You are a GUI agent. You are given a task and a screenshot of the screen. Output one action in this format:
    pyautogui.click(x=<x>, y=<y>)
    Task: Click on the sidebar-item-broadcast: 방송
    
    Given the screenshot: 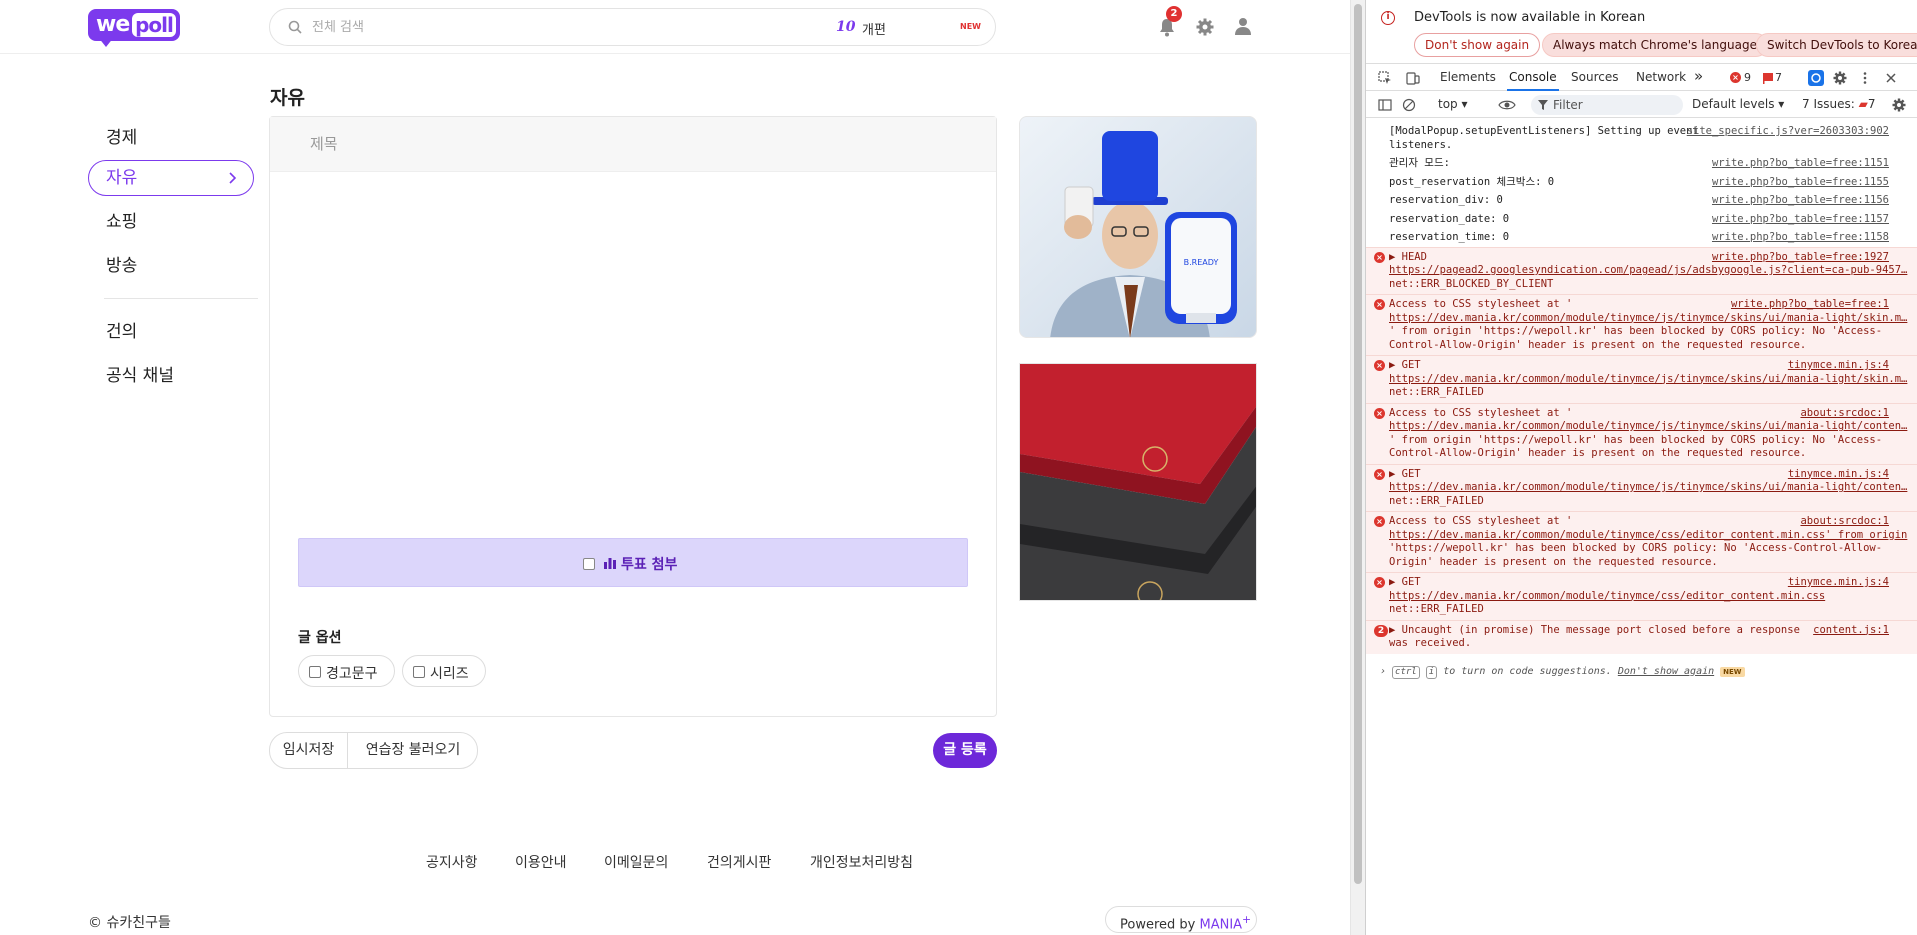 What is the action you would take?
    pyautogui.click(x=171, y=266)
    